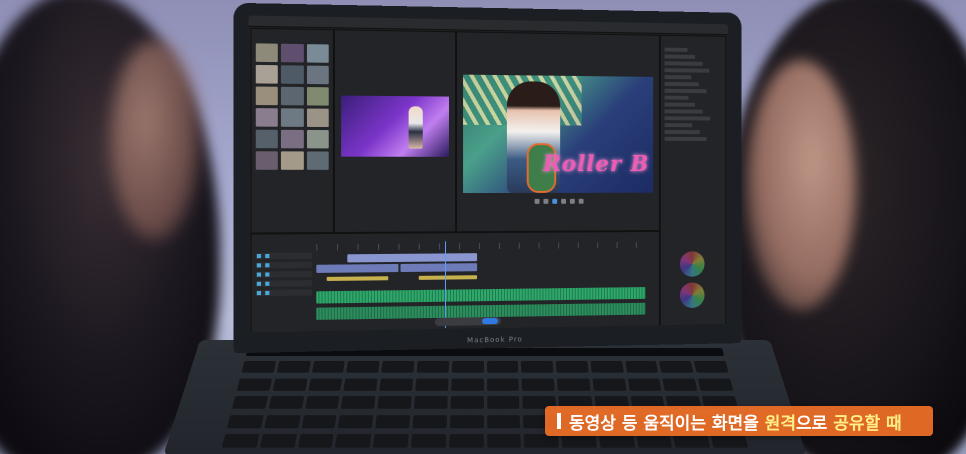 The image size is (966, 454). I want to click on caption-part-2: 으로, so click(815, 423).